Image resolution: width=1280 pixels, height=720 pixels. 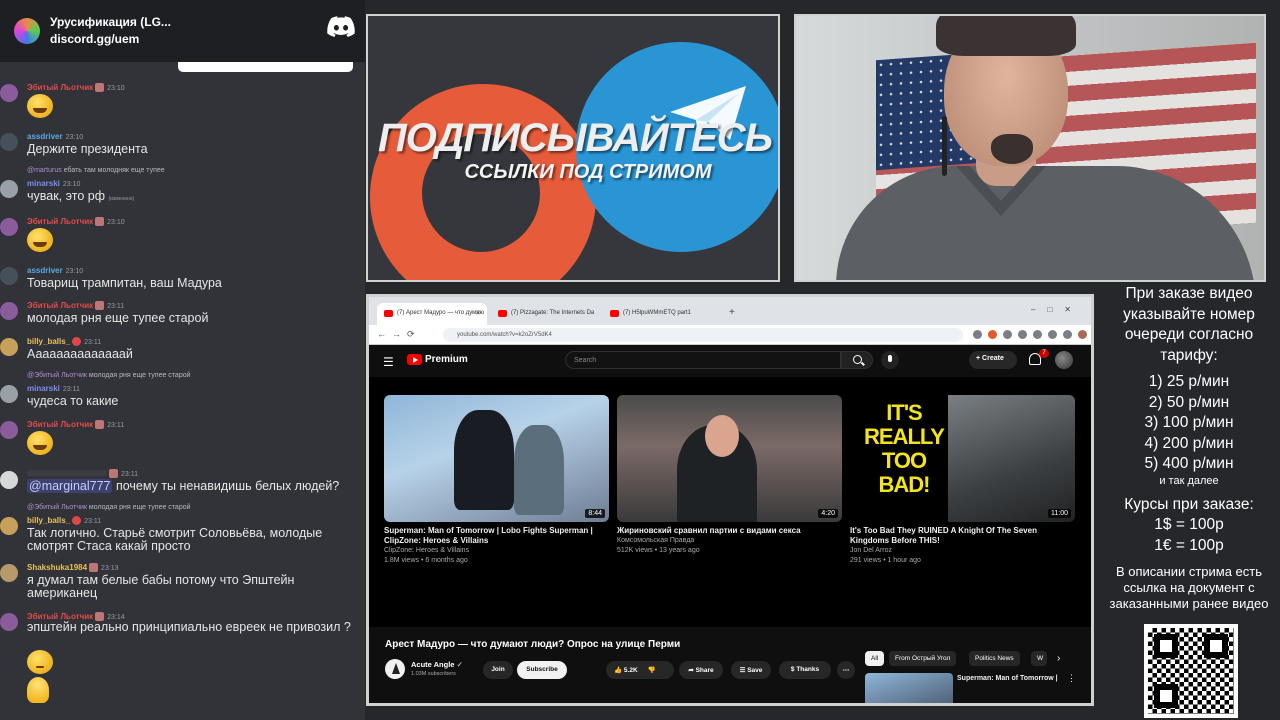 What do you see at coordinates (1082, 334) in the screenshot?
I see `profile-icon` at bounding box center [1082, 334].